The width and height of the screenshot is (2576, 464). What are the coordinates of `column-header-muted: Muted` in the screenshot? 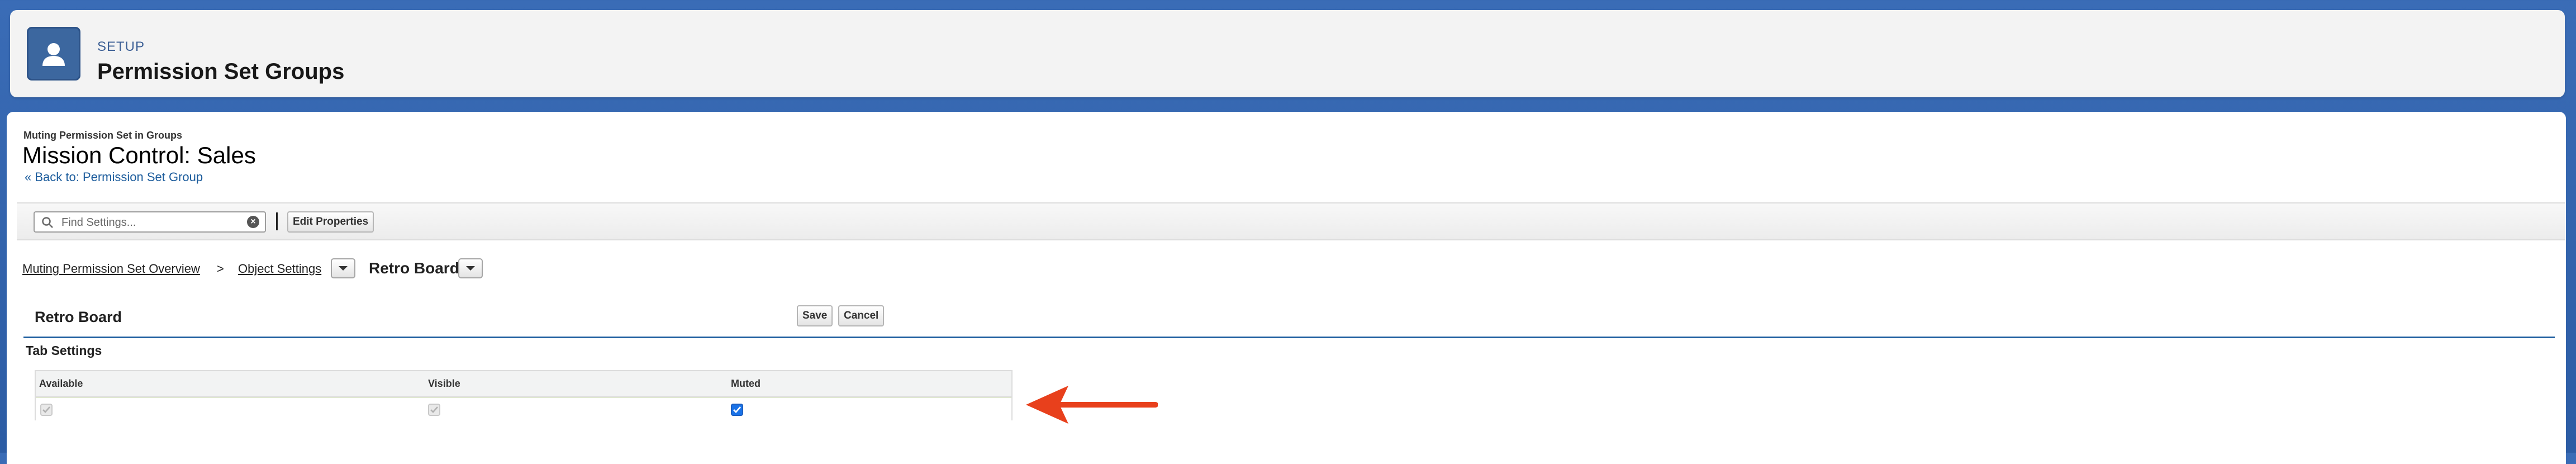 It's located at (746, 383).